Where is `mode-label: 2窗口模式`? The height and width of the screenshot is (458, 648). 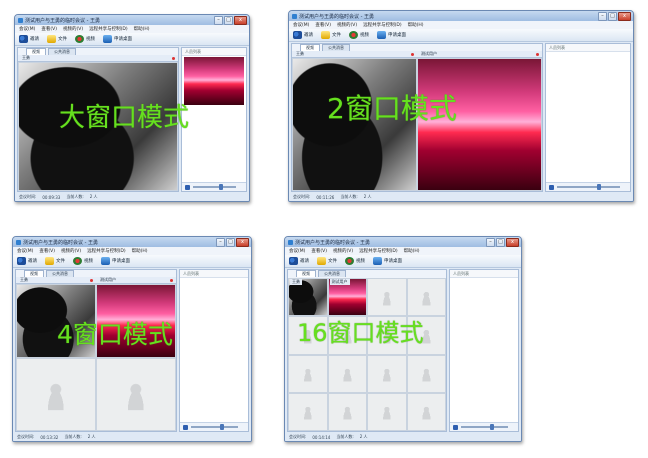 mode-label: 2窗口模式 is located at coordinates (392, 108).